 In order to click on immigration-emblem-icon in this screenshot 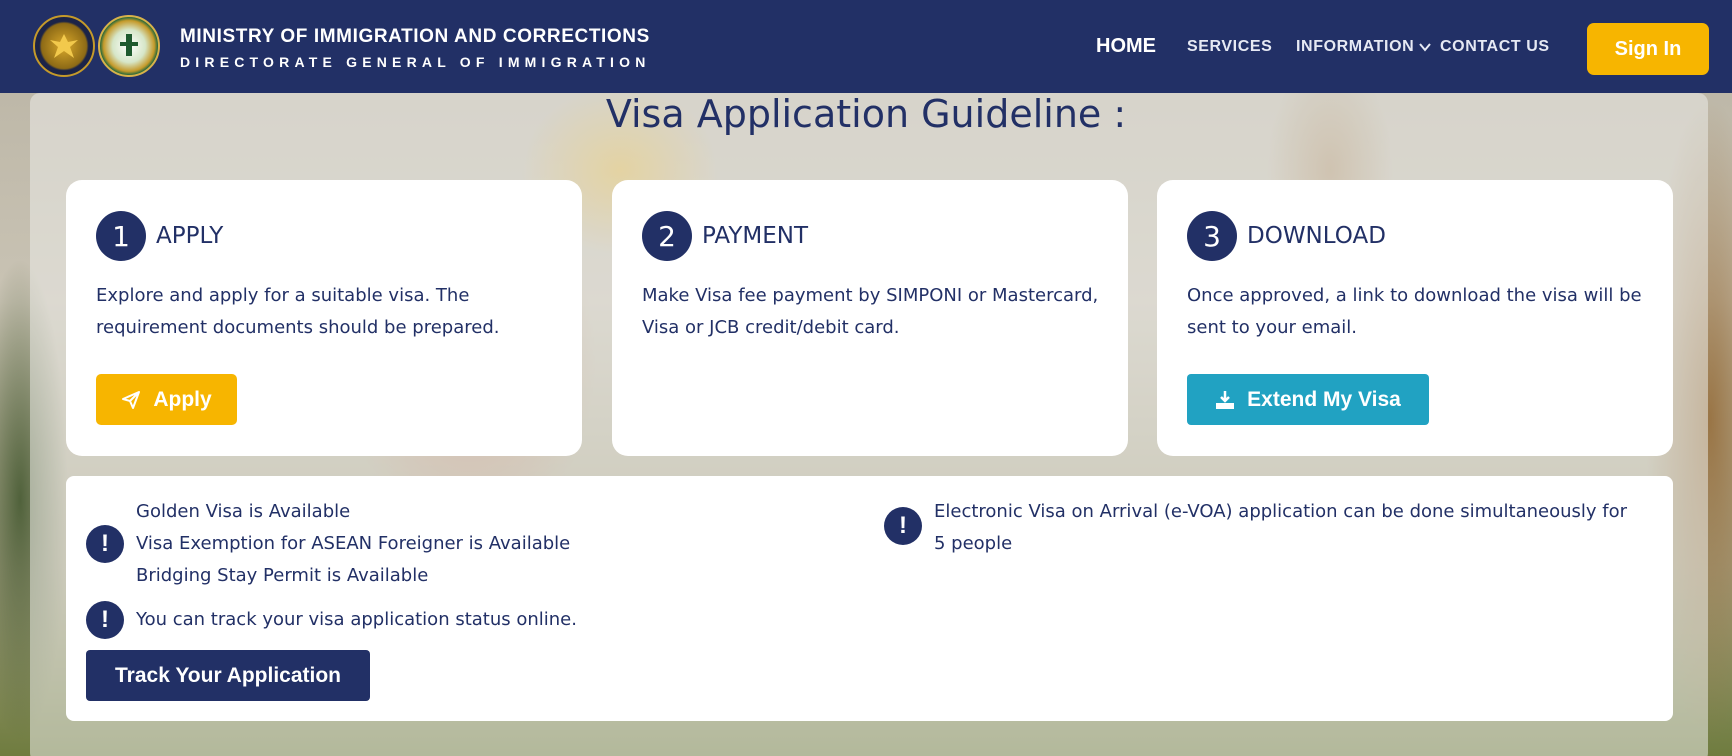, I will do `click(129, 45)`.